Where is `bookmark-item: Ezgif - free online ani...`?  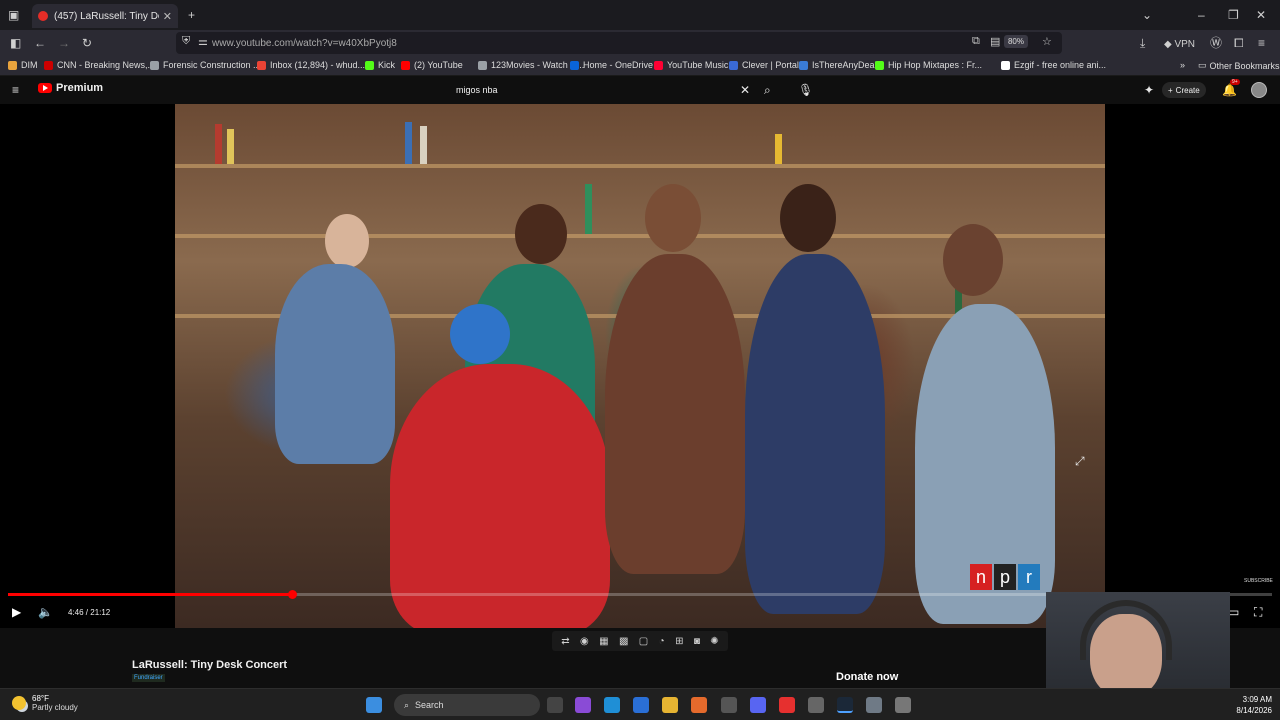 bookmark-item: Ezgif - free online ani... is located at coordinates (1053, 65).